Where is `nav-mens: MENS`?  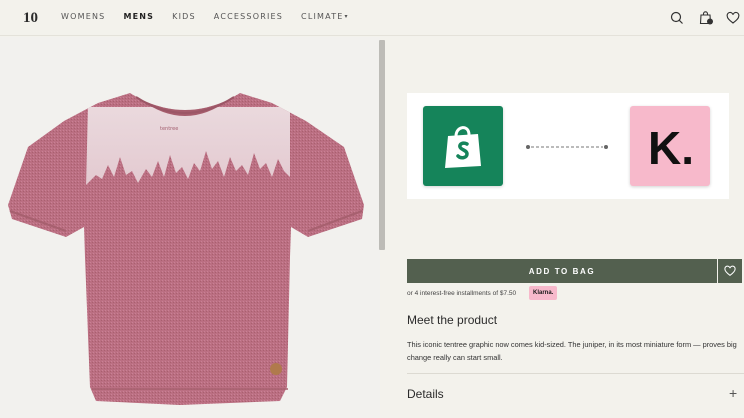 nav-mens: MENS is located at coordinates (138, 16).